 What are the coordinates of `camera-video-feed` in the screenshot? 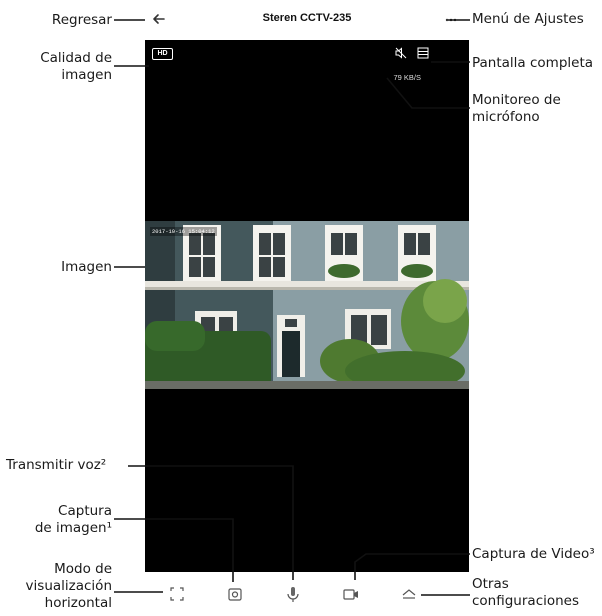 It's located at (307, 305).